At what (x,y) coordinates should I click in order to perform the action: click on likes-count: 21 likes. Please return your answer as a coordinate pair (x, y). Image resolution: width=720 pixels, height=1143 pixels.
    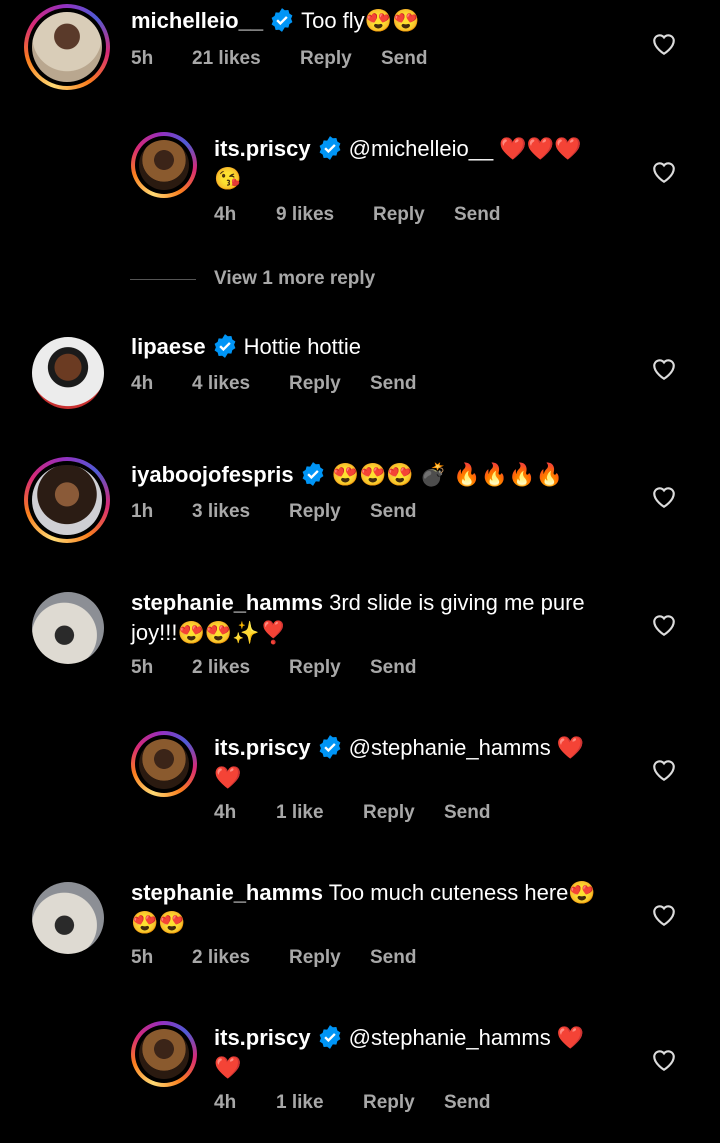
    Looking at the image, I should click on (226, 59).